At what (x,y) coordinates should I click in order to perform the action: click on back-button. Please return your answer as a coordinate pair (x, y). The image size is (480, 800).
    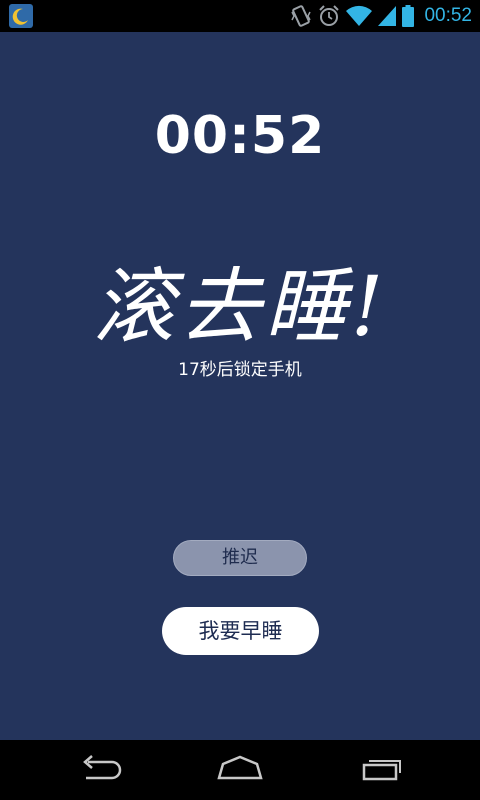
    Looking at the image, I should click on (100, 770).